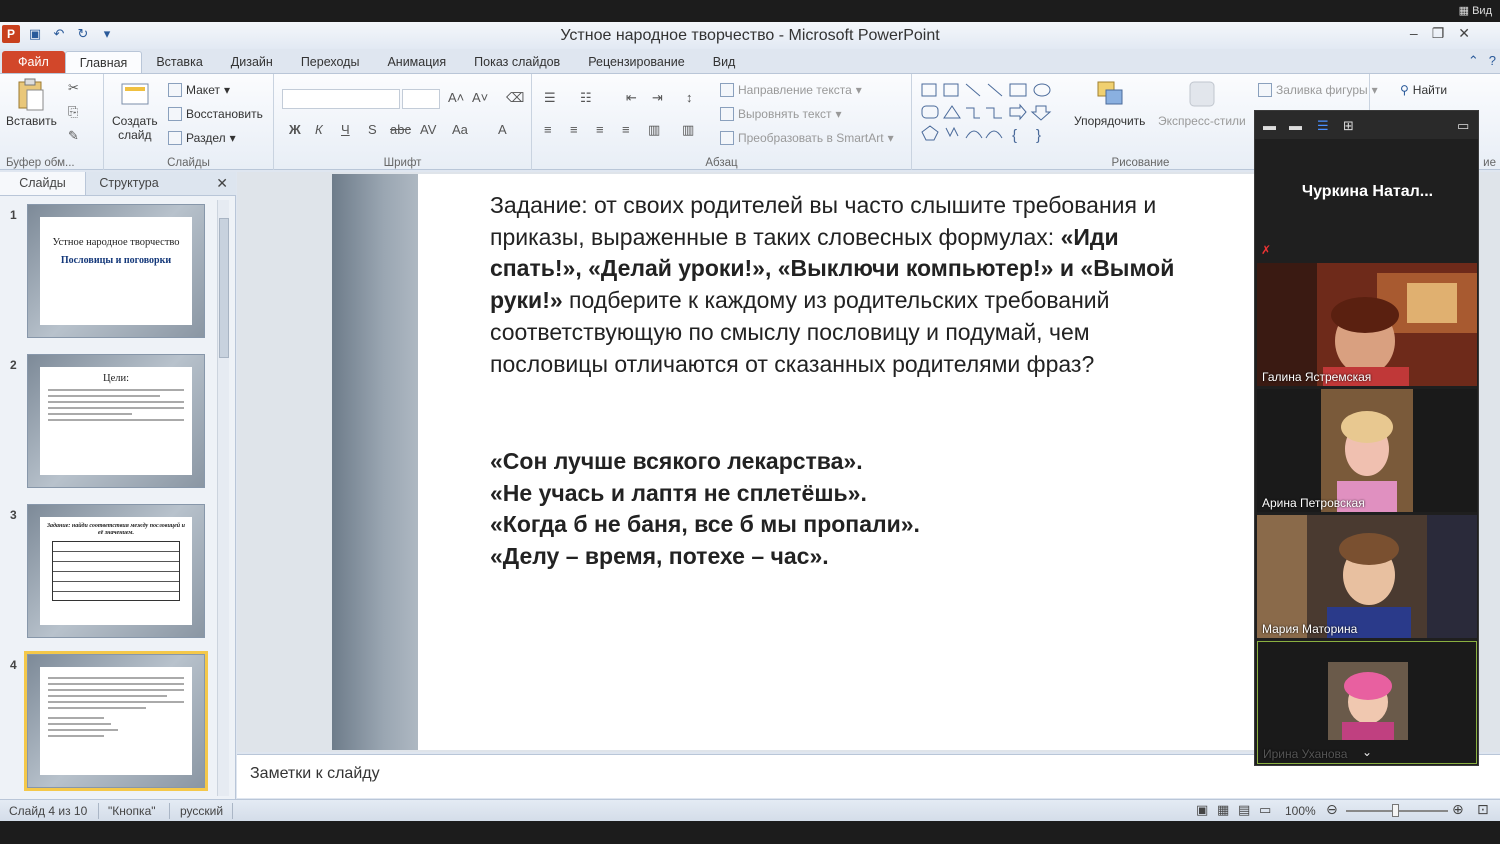 This screenshot has height=844, width=1500. What do you see at coordinates (1323, 126) in the screenshot?
I see `speaker-view-icon: ☰` at bounding box center [1323, 126].